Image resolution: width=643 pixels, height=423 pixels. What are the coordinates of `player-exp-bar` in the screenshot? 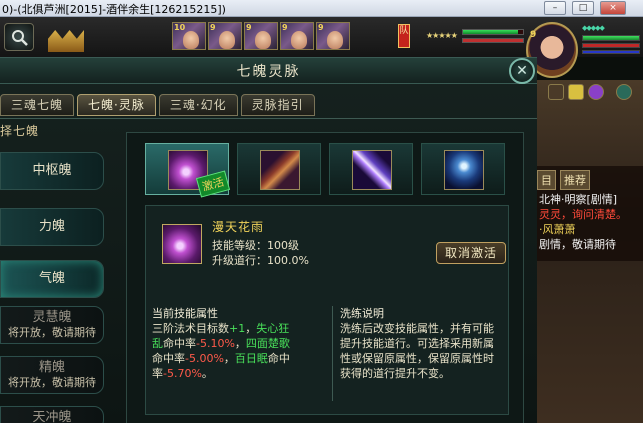 It's located at (611, 52).